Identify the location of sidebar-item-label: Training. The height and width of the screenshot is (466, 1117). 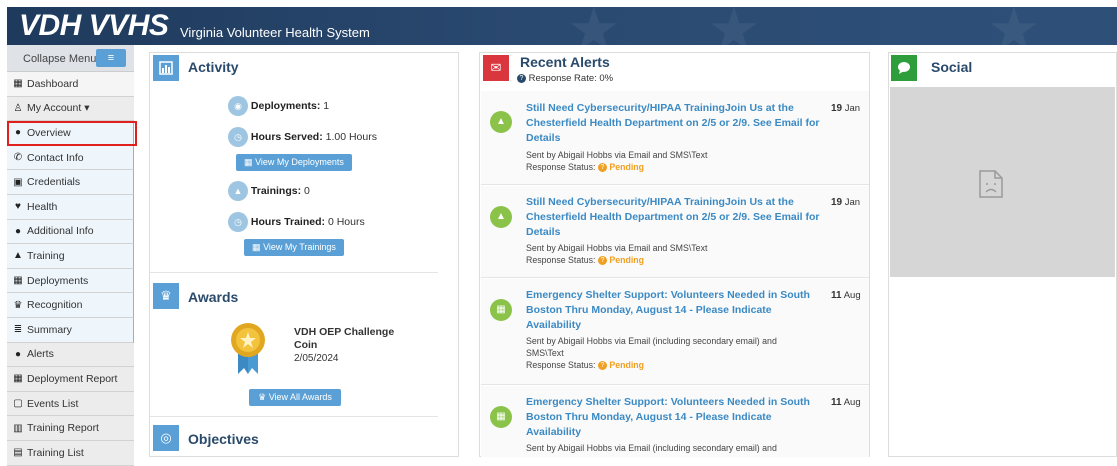
(46, 255).